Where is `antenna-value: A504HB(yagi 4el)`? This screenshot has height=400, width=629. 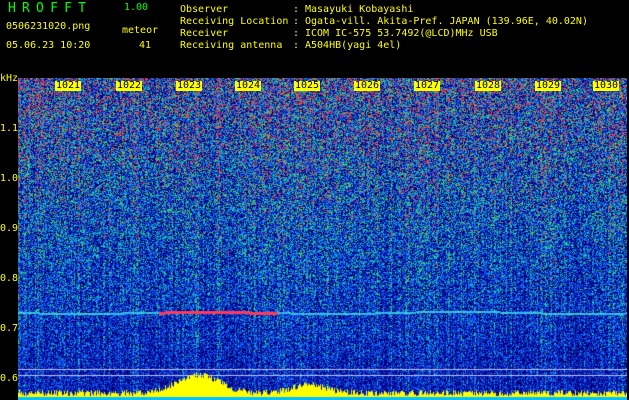
antenna-value: A504HB(yagi 4el) is located at coordinates (353, 45).